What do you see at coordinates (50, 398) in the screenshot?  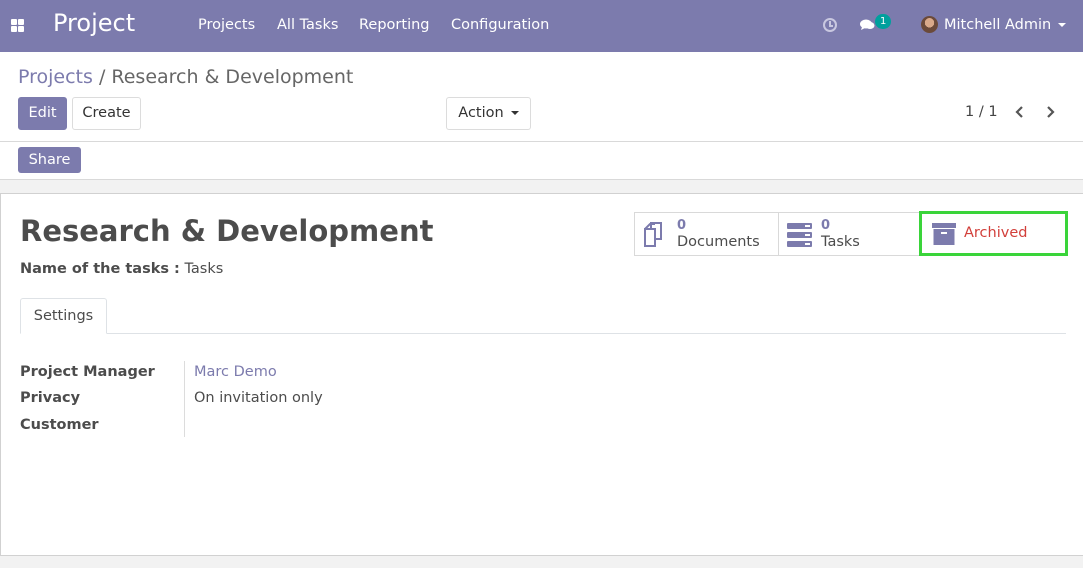 I see `privacy-label: Privacy` at bounding box center [50, 398].